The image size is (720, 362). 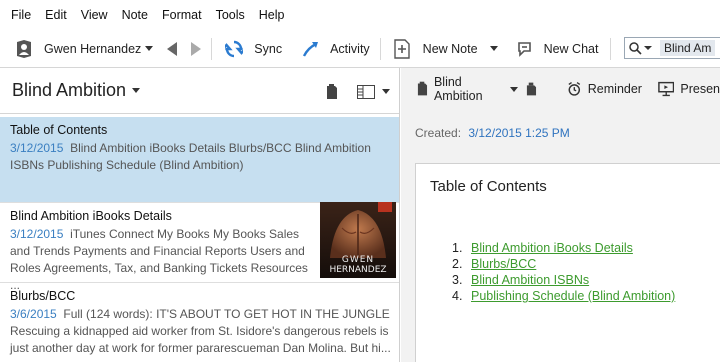 I want to click on new-chat-button: New Chat, so click(x=557, y=49).